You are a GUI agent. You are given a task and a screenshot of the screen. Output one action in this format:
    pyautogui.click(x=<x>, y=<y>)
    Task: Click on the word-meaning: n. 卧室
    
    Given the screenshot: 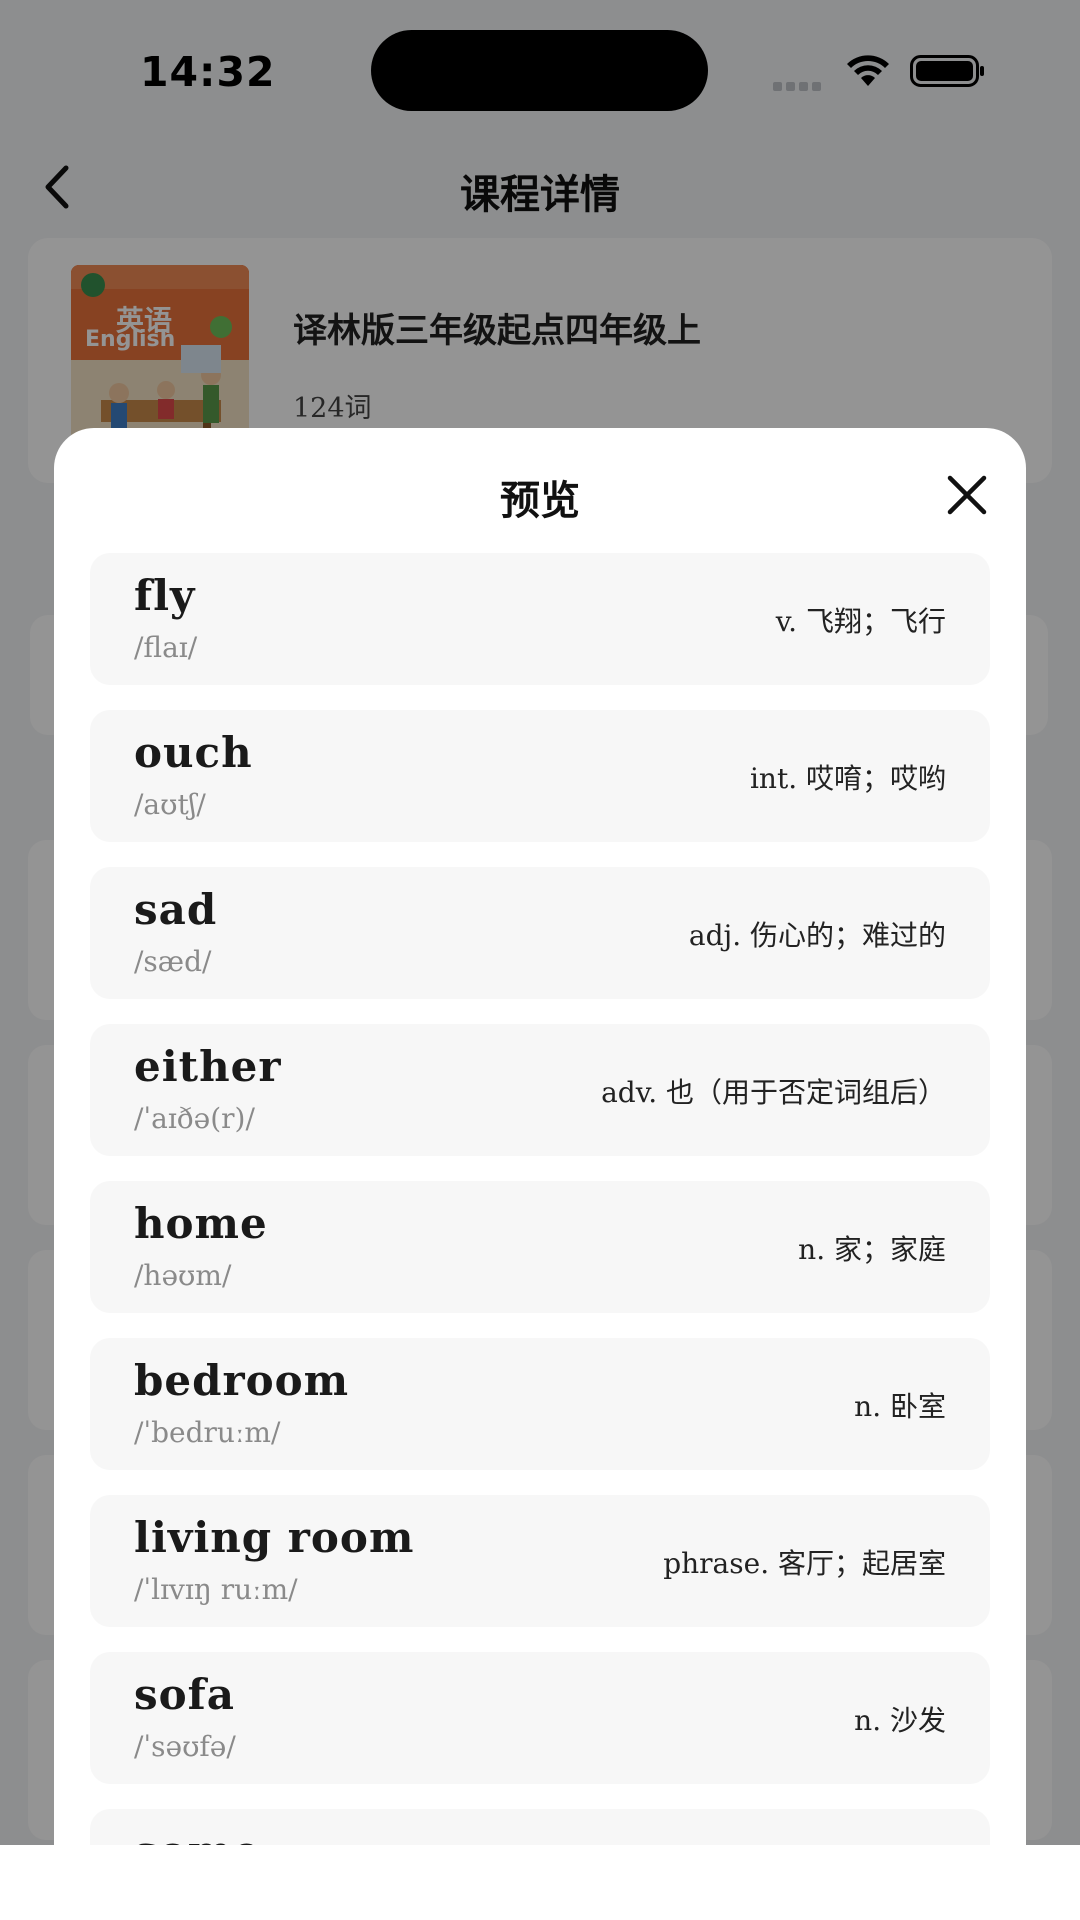 What is the action you would take?
    pyautogui.click(x=900, y=1406)
    